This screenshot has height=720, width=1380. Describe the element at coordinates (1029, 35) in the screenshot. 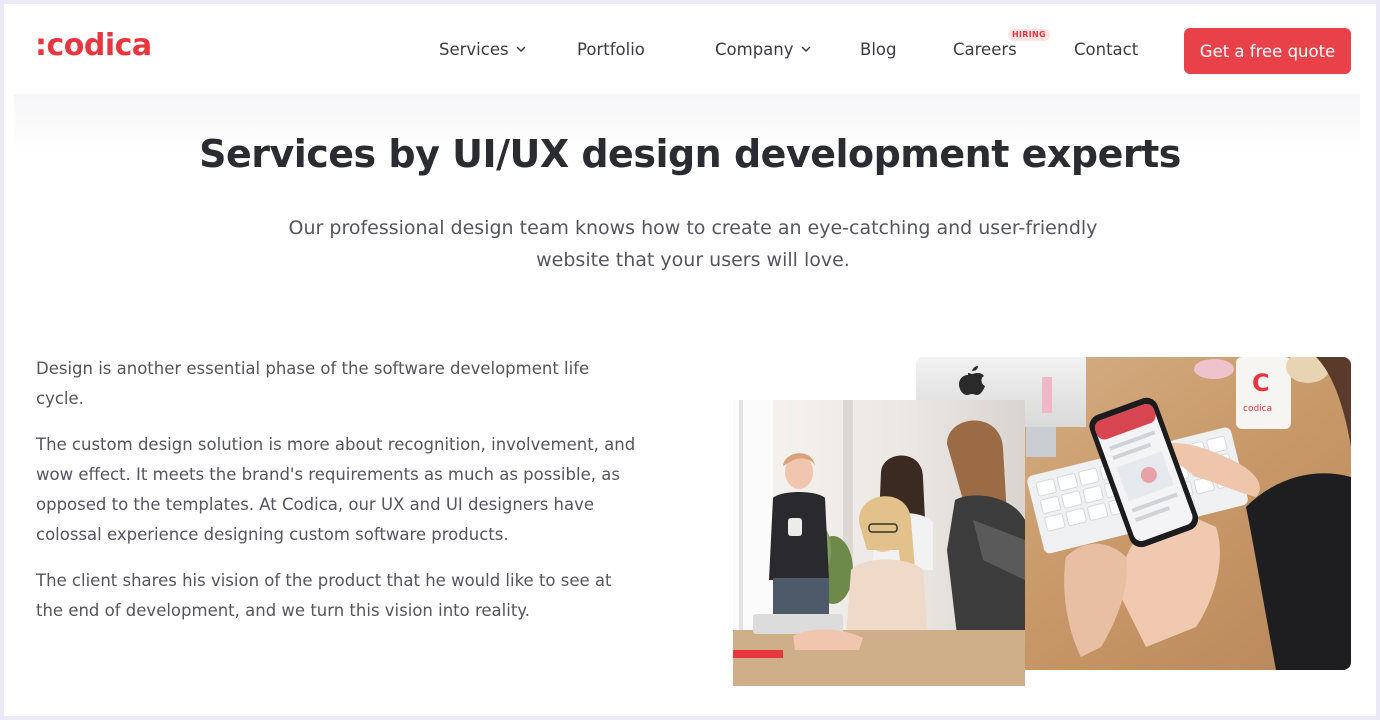

I see `hiring-badge: HIRING` at that location.